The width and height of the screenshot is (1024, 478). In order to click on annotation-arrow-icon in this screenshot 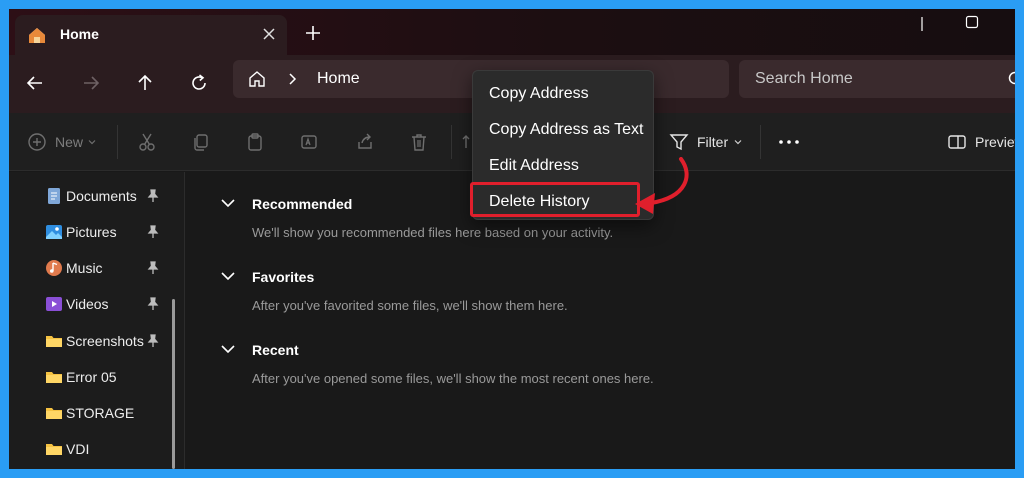, I will do `click(662, 185)`.